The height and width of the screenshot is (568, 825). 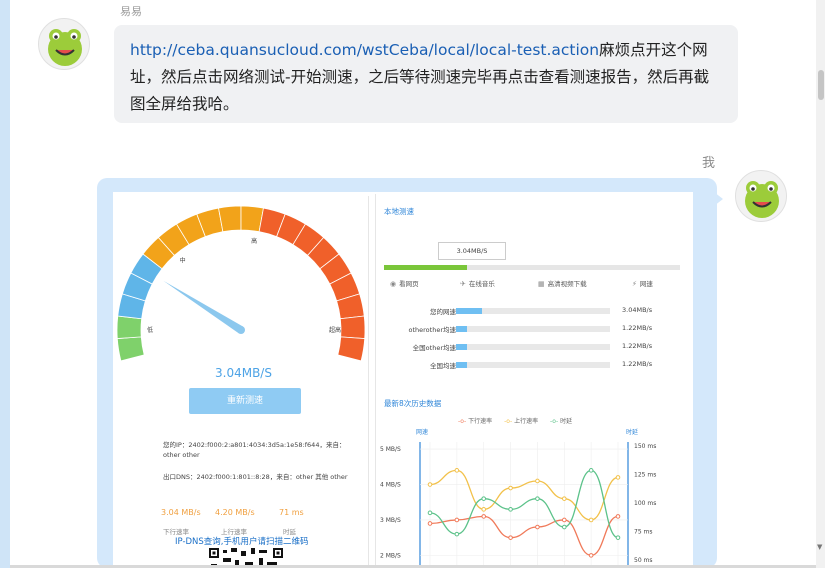 I want to click on tab-music: ✈ 在线音乐, so click(x=477, y=283).